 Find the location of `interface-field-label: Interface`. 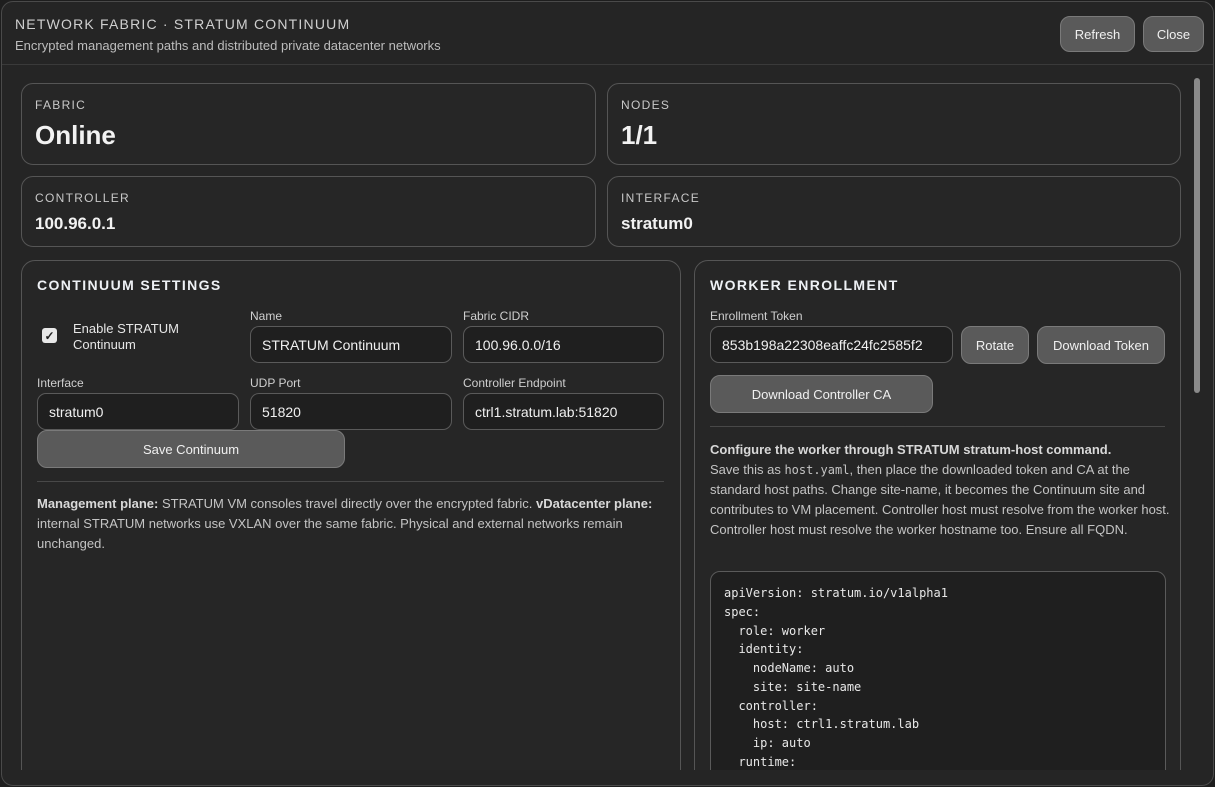

interface-field-label: Interface is located at coordinates (60, 383).